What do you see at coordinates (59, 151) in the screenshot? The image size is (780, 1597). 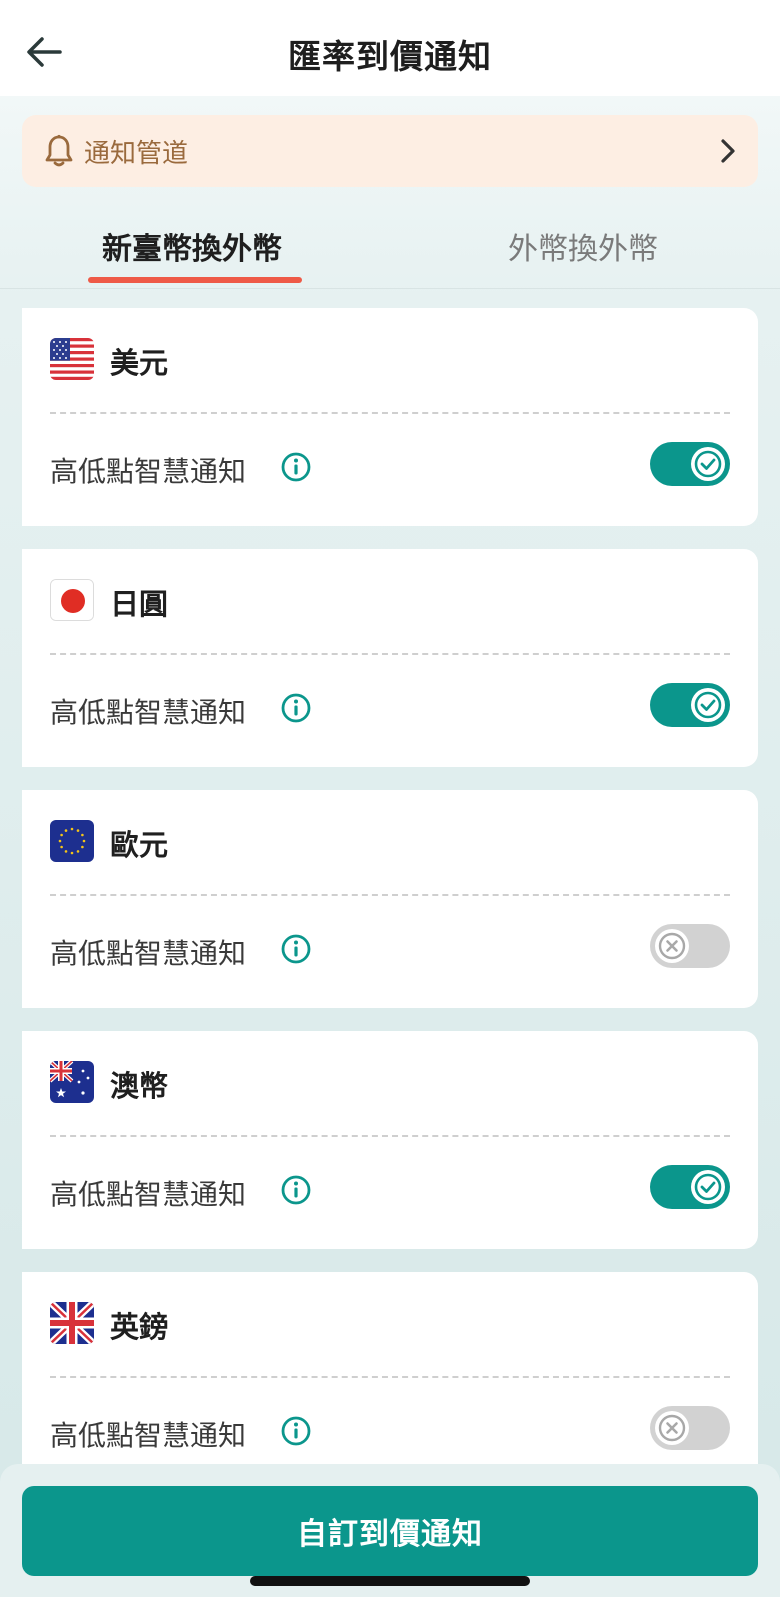 I see `bell-icon` at bounding box center [59, 151].